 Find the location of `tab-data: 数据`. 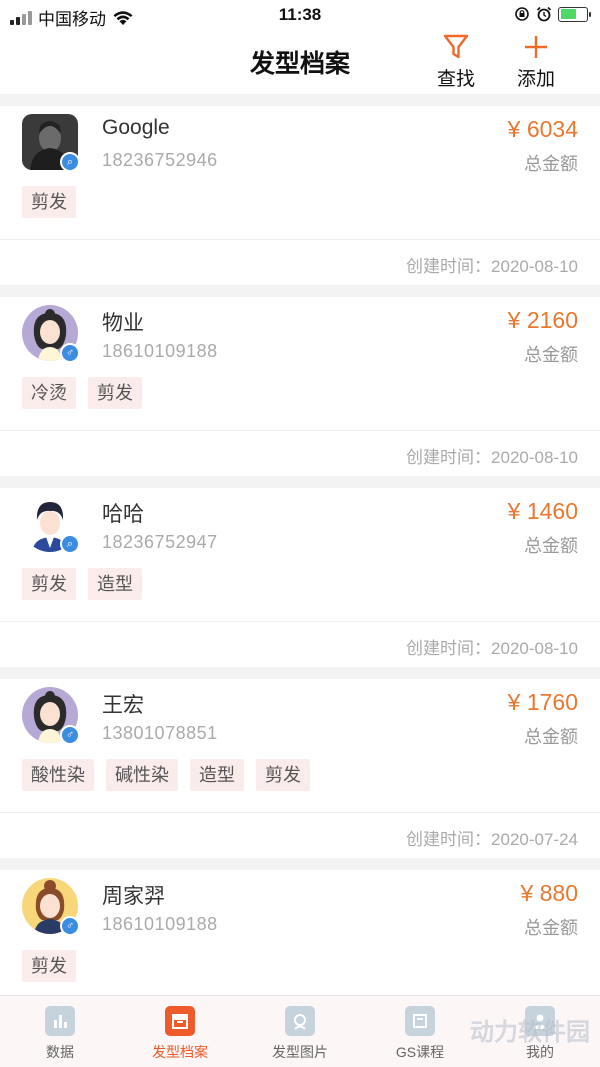

tab-data: 数据 is located at coordinates (60, 1031).